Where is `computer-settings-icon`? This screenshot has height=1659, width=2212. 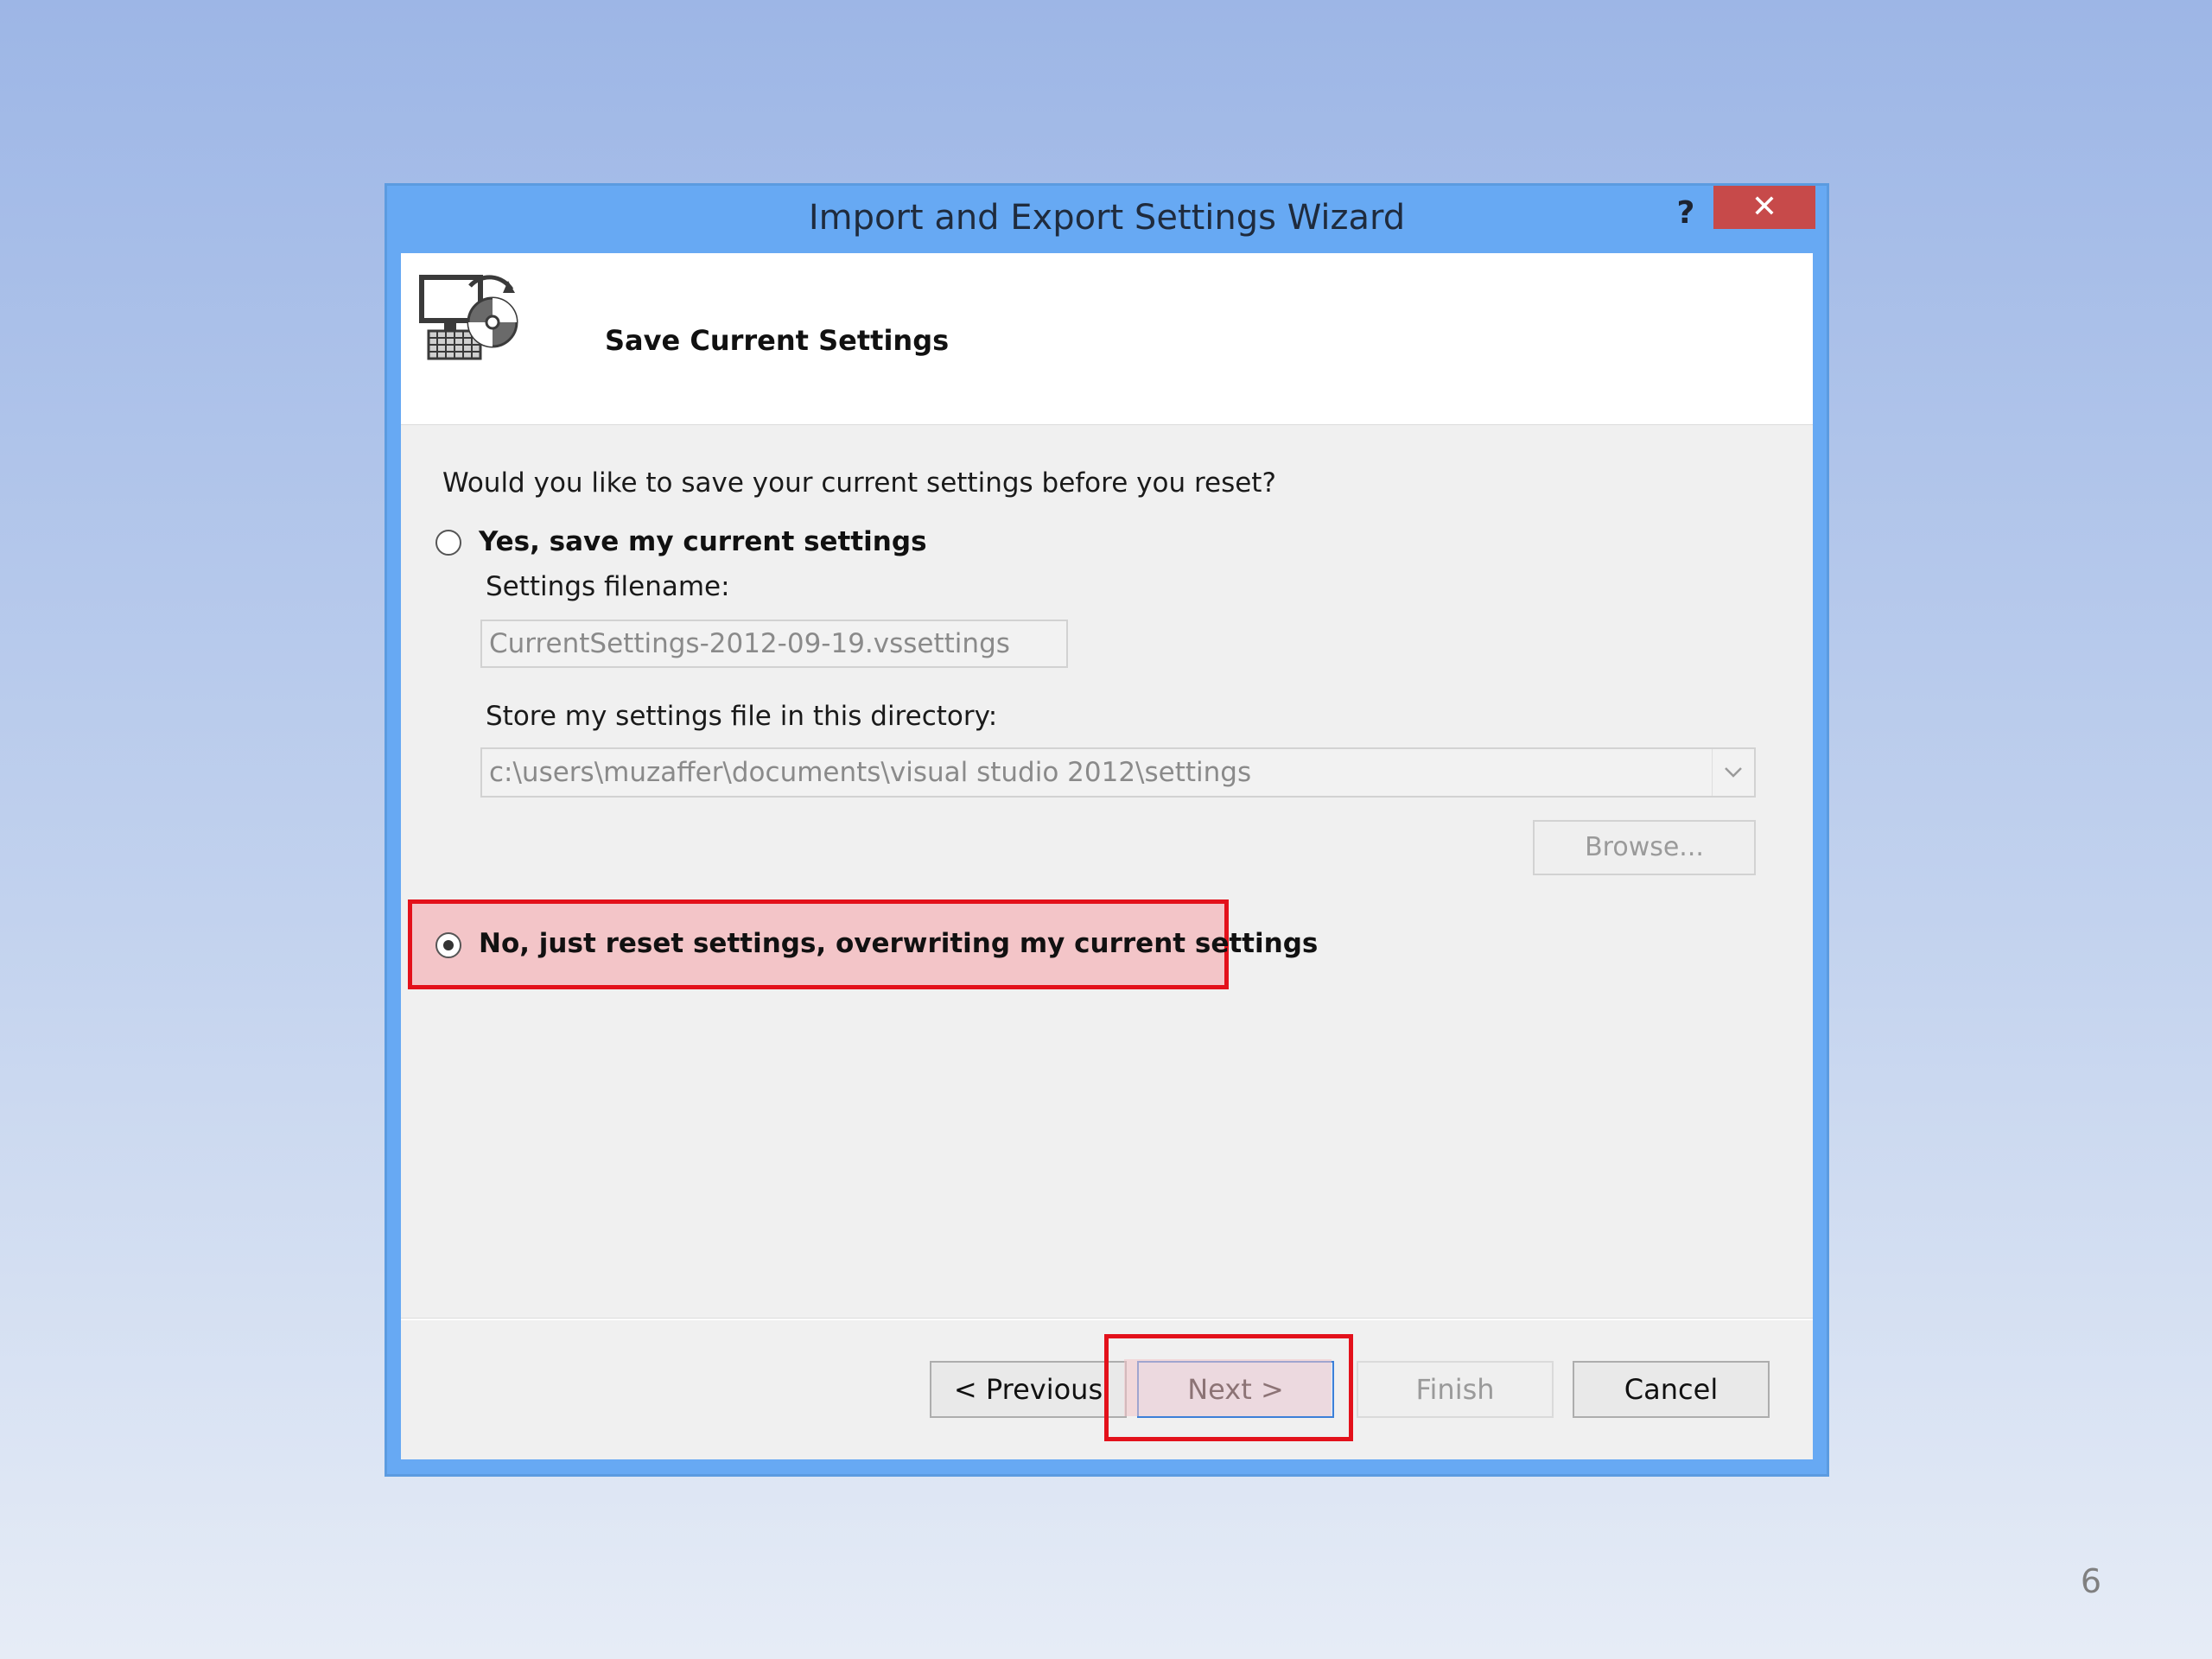
computer-settings-icon is located at coordinates (468, 317).